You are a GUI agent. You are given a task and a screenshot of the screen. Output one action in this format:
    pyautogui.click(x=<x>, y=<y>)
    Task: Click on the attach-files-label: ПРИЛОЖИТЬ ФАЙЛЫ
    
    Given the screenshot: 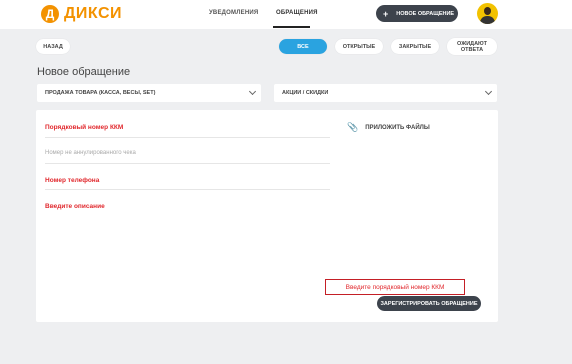 What is the action you would take?
    pyautogui.click(x=397, y=127)
    